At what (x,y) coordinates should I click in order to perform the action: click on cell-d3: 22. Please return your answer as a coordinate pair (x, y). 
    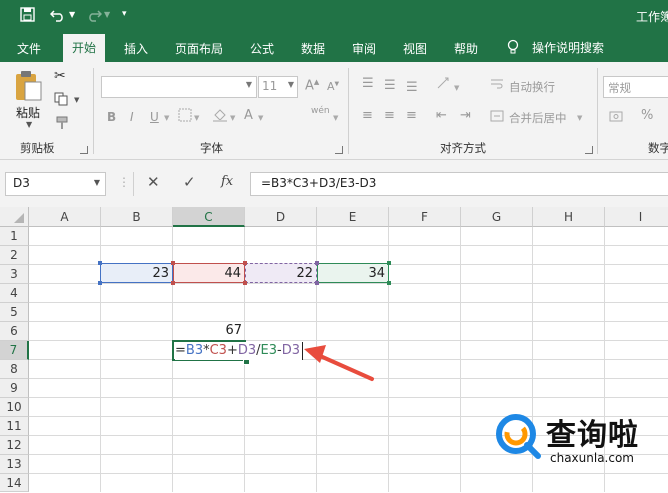
    Looking at the image, I should click on (281, 273).